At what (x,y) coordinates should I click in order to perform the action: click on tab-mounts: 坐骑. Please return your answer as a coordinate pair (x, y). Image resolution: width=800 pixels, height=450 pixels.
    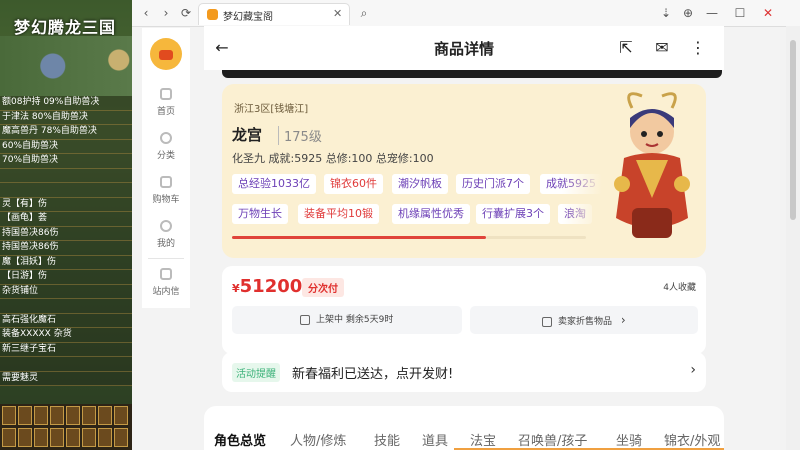
    Looking at the image, I should click on (629, 439).